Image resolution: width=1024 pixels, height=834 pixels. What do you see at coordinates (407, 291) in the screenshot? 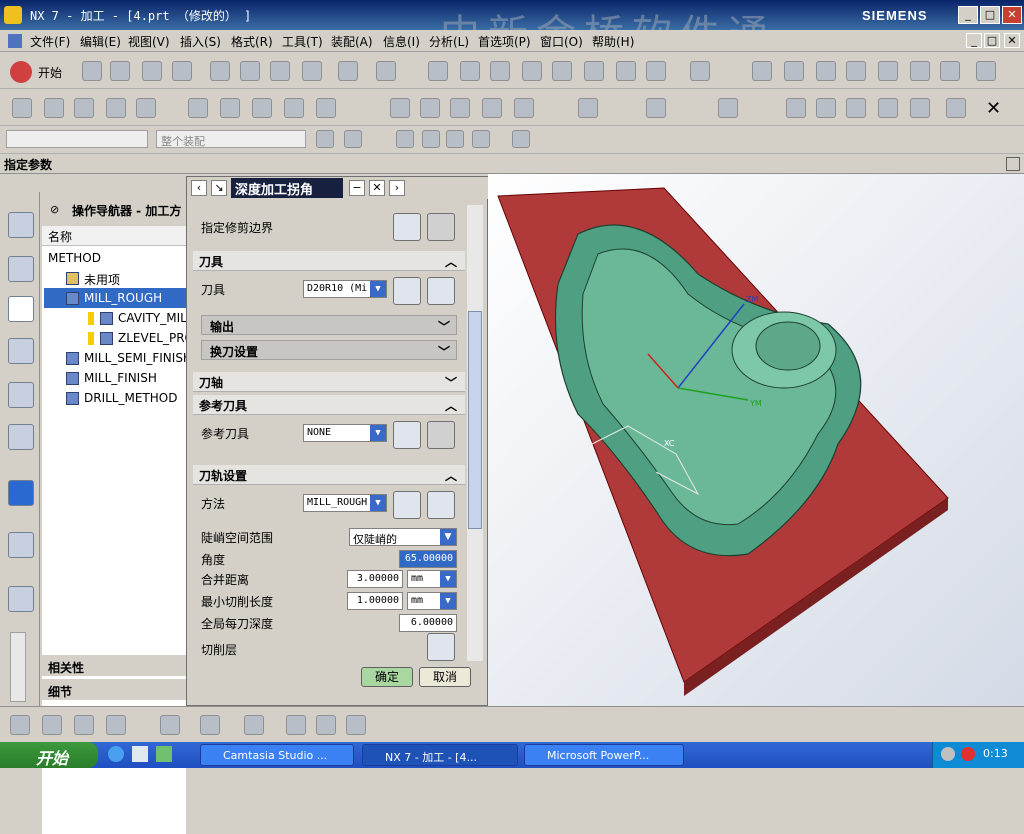
I see `edit-tool-button` at bounding box center [407, 291].